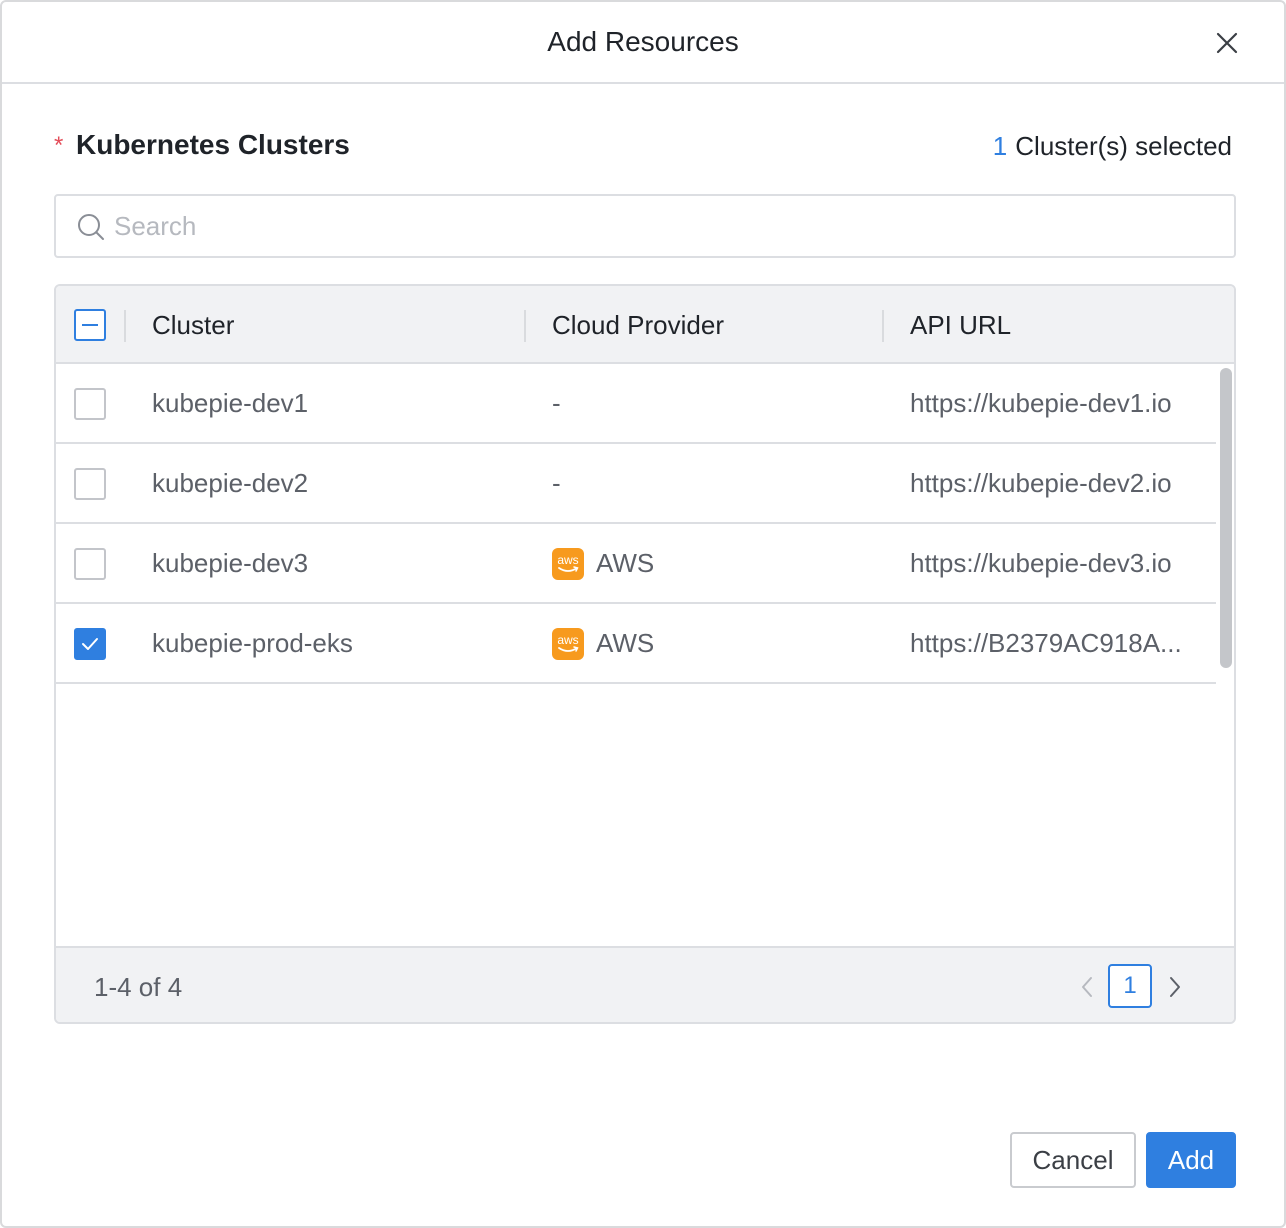 Image resolution: width=1286 pixels, height=1228 pixels. Describe the element at coordinates (230, 403) in the screenshot. I see `cluster-name: kubepie-dev1` at that location.